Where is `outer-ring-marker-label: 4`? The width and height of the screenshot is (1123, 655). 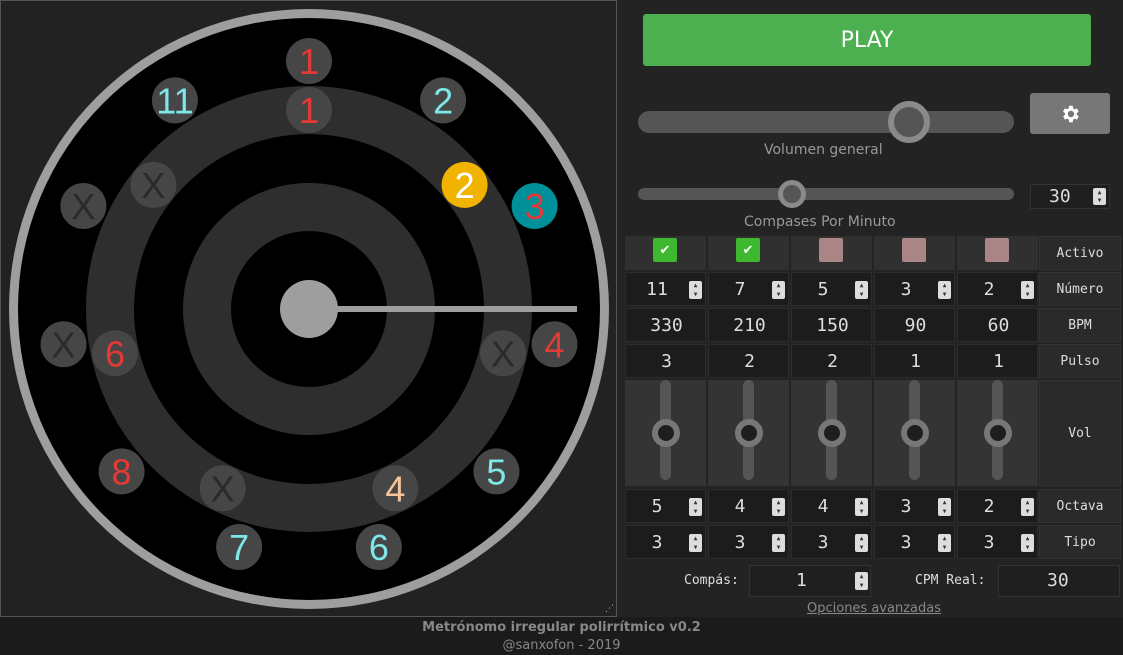
outer-ring-marker-label: 4 is located at coordinates (554, 344).